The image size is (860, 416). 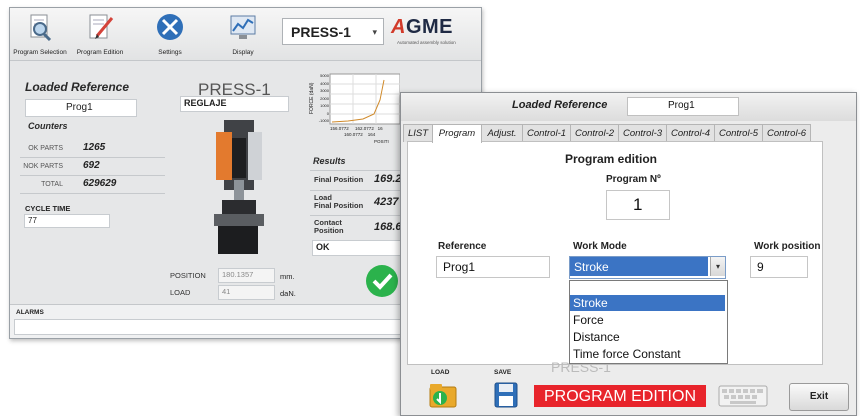 I want to click on chart-x-axis-label: POSITI, so click(x=381, y=141).